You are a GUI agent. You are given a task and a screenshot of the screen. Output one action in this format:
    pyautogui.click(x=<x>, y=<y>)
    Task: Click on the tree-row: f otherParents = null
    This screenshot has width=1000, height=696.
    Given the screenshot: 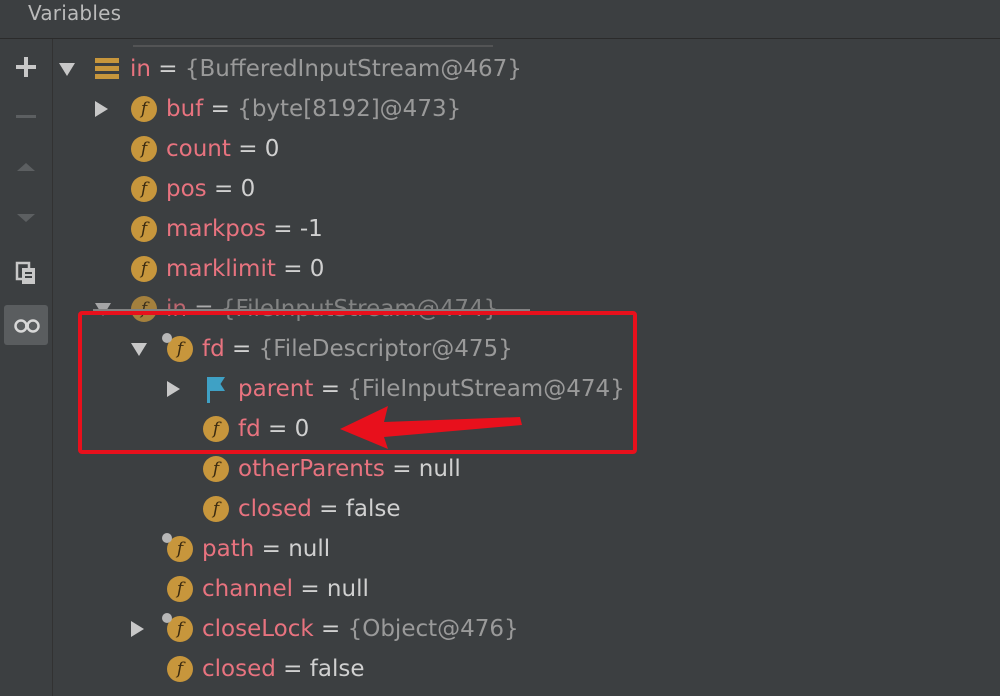 What is the action you would take?
    pyautogui.click(x=526, y=469)
    